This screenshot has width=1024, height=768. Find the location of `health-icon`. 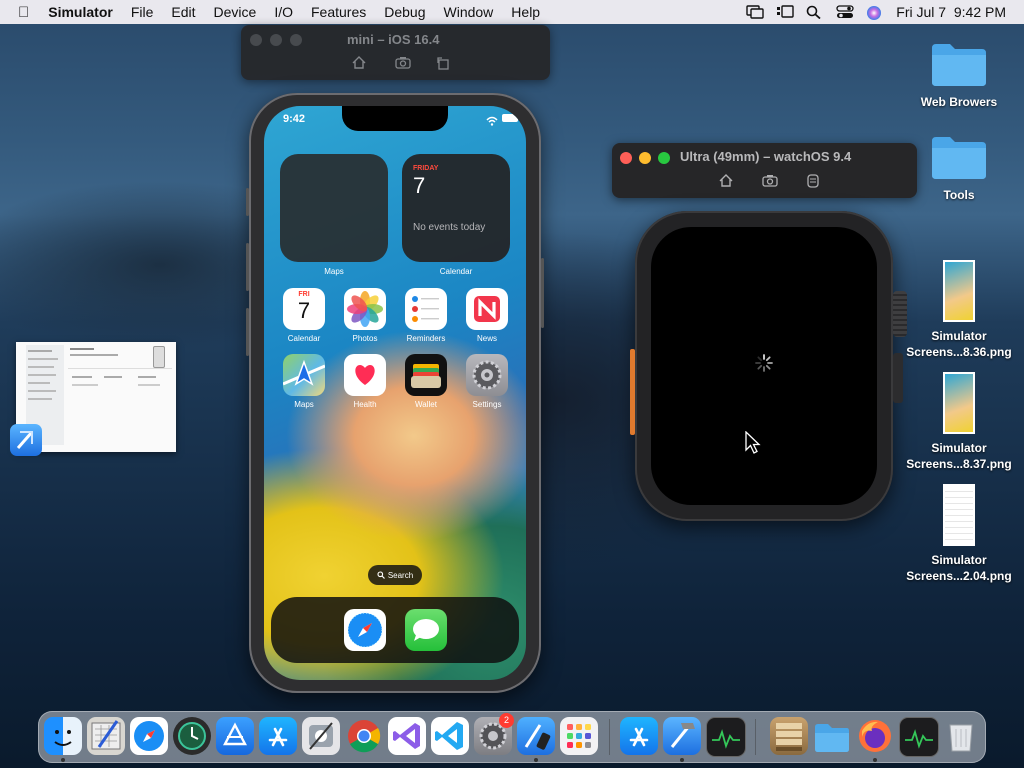

health-icon is located at coordinates (365, 375).